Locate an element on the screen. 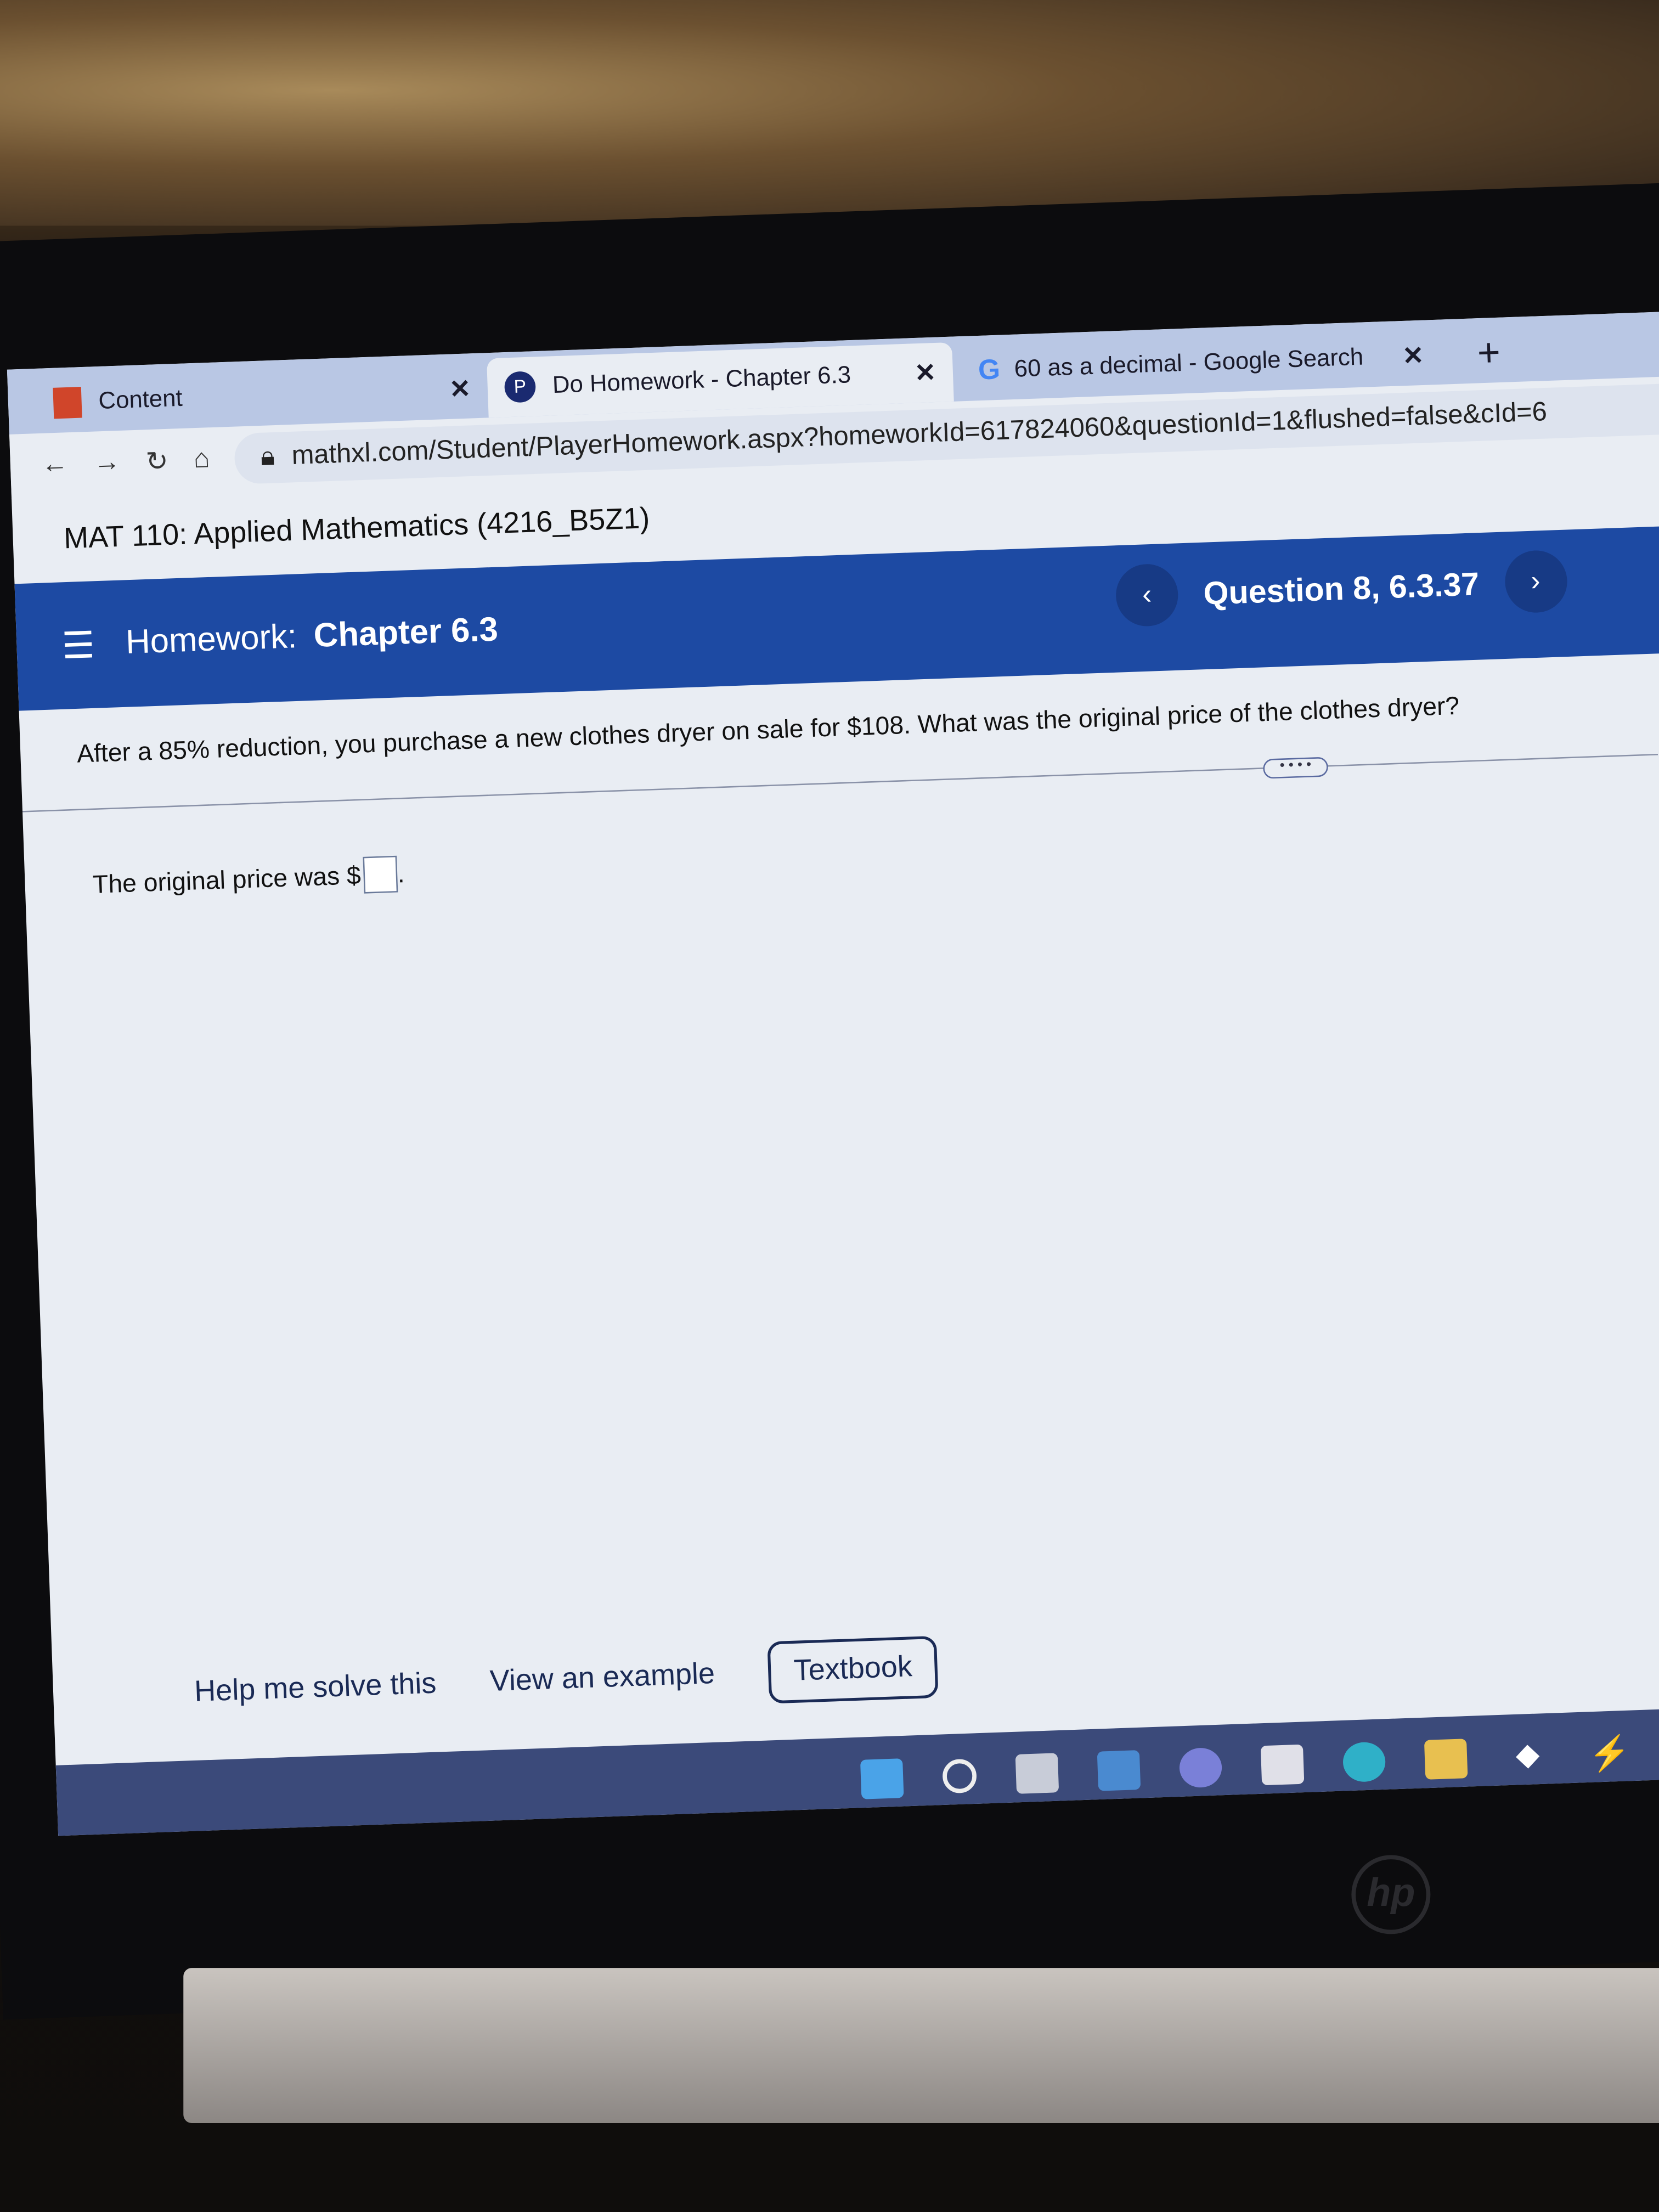 The image size is (1659, 2212). hamburger-menu-icon: ☰ is located at coordinates (78, 646).